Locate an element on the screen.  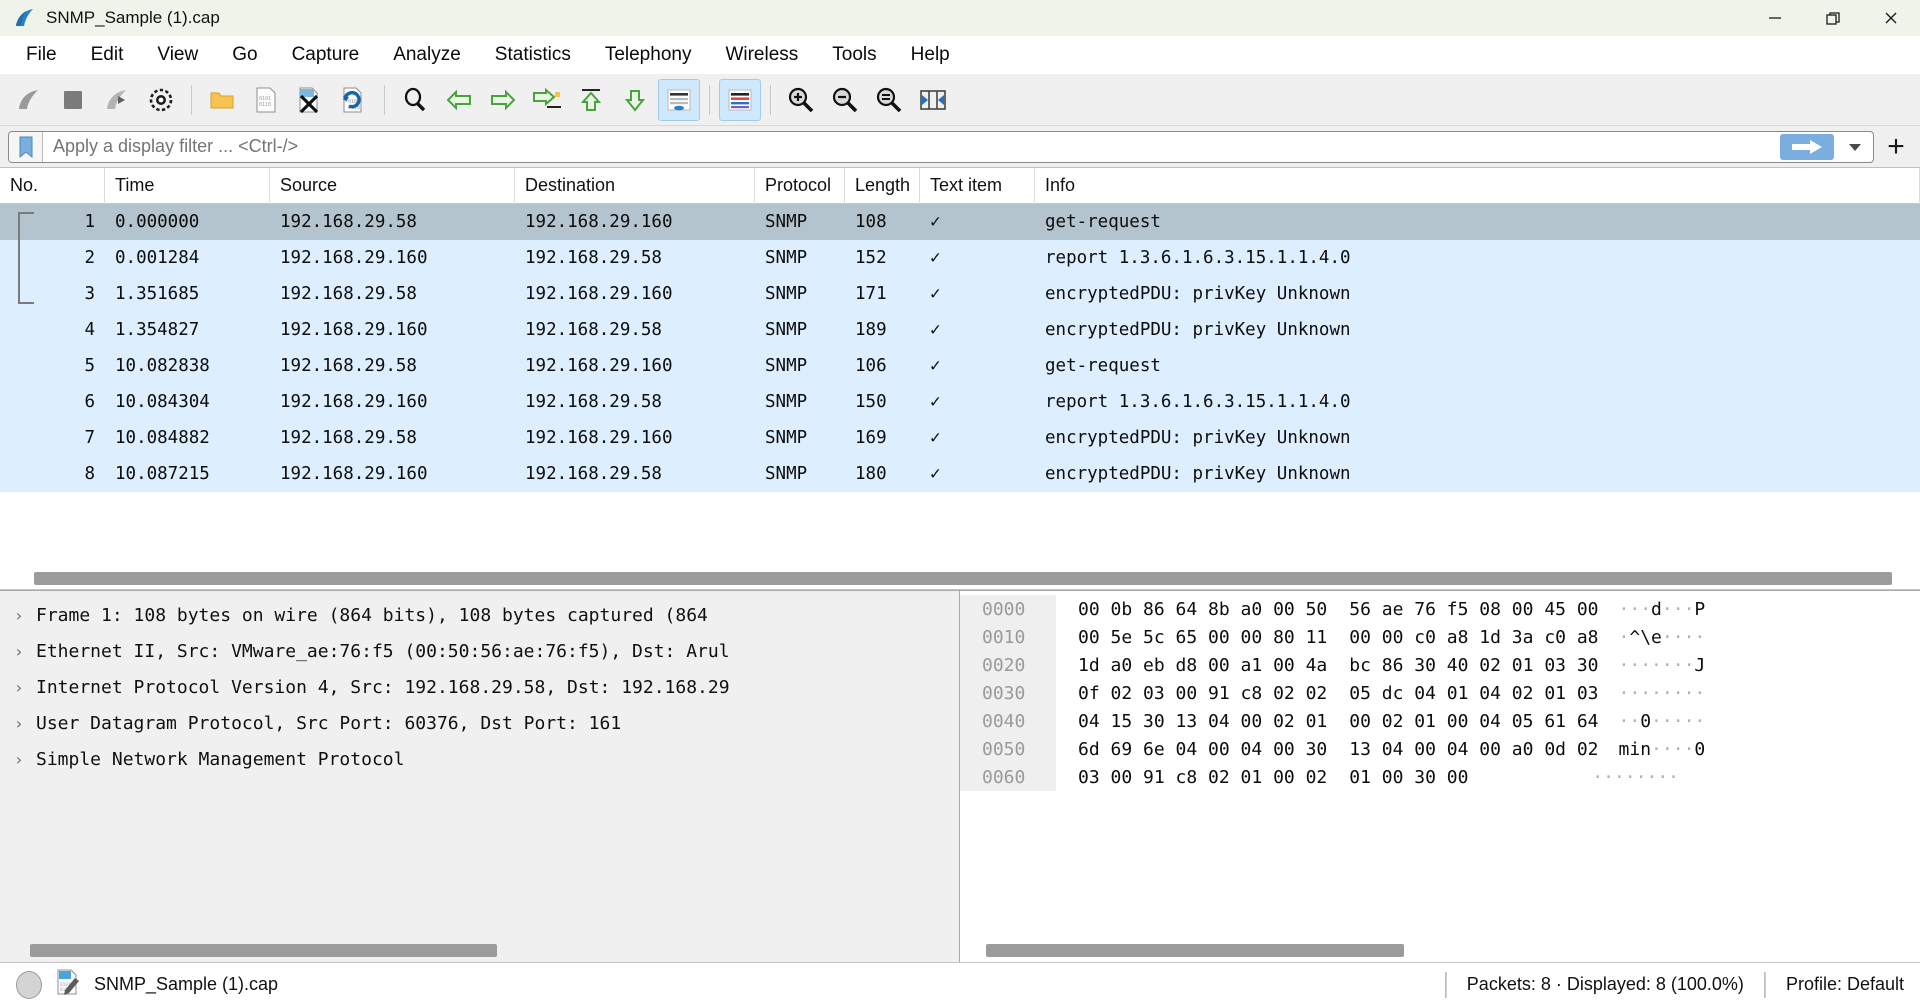
window-controls is located at coordinates (1833, 18).